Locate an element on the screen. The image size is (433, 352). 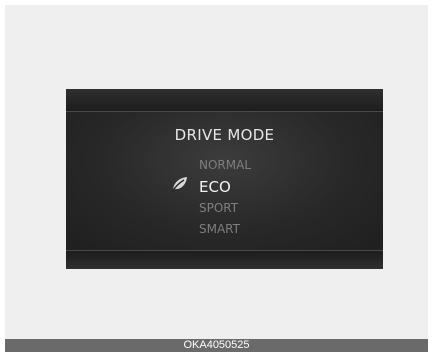
drive-mode-title: DRIVE MODE is located at coordinates (224, 135).